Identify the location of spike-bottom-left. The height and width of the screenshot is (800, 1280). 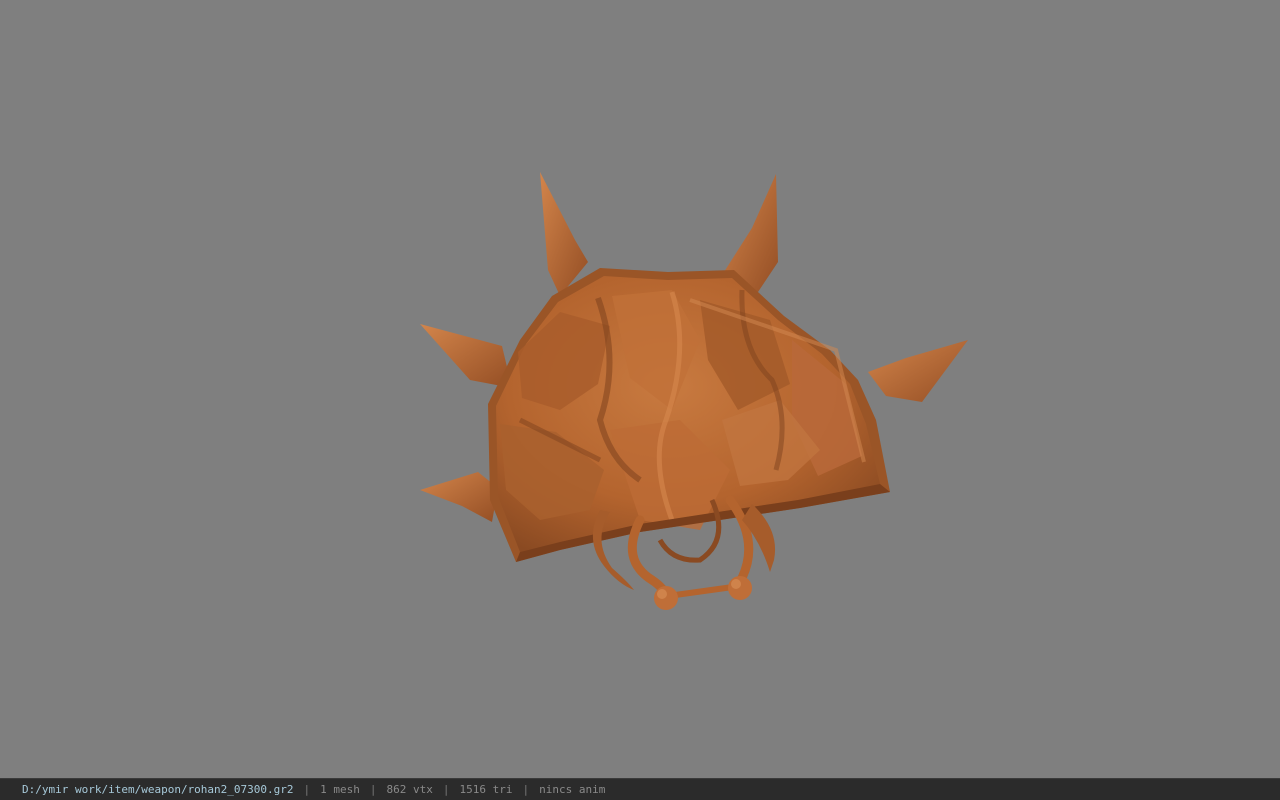
(459, 497).